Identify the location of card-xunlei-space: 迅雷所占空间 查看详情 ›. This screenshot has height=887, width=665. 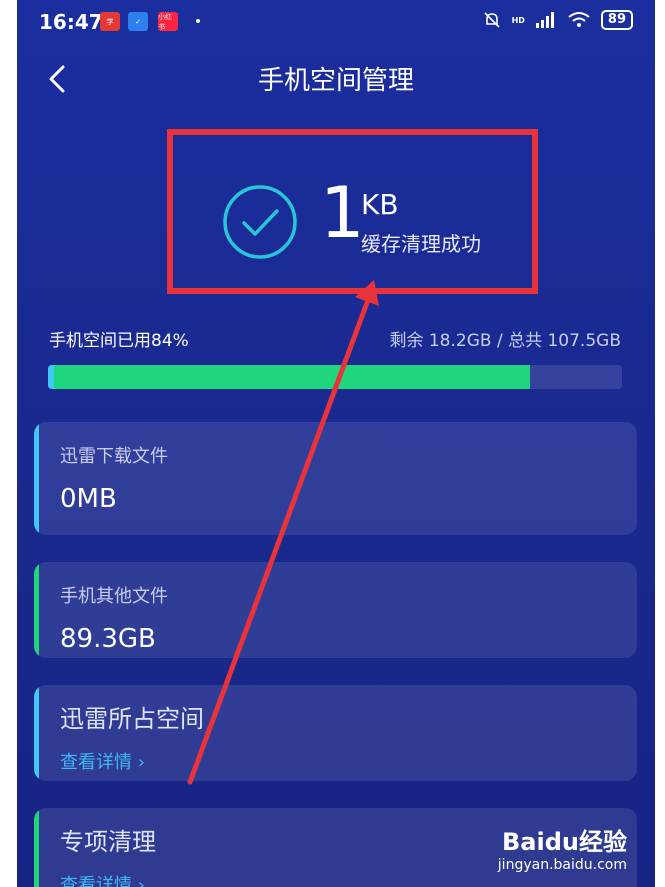
(335, 733).